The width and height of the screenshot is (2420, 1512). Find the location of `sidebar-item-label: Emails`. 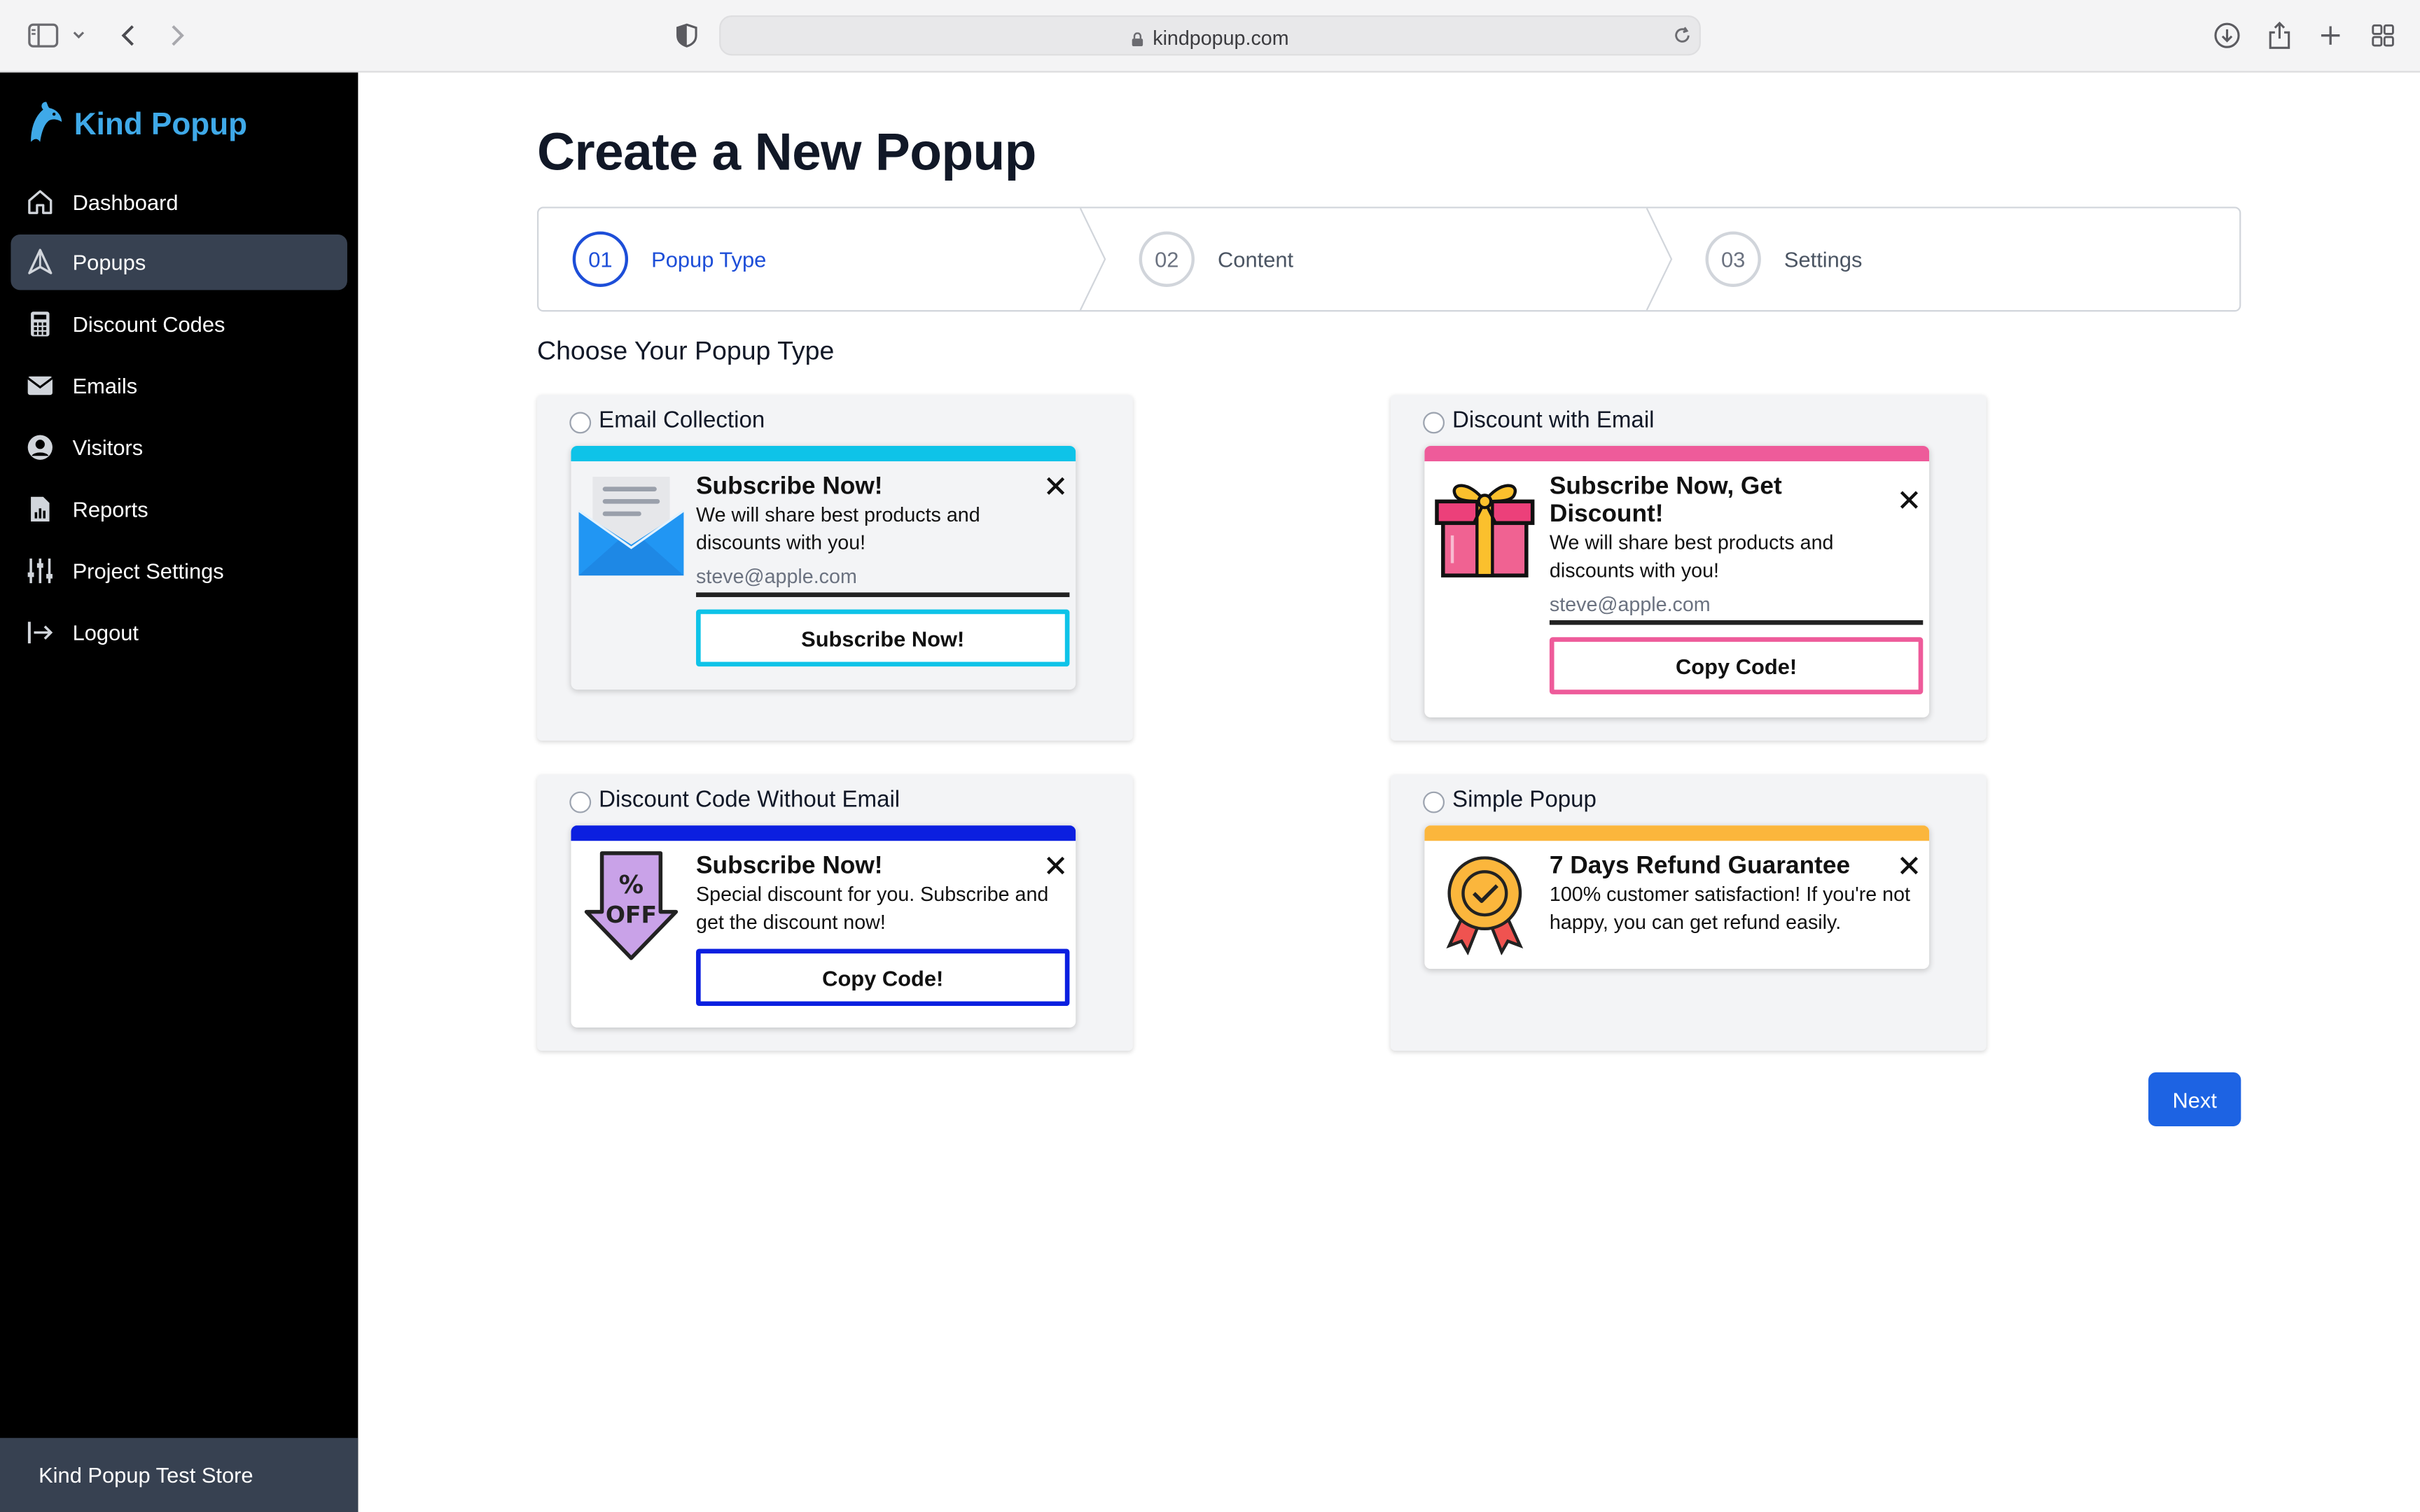

sidebar-item-label: Emails is located at coordinates (105, 385).